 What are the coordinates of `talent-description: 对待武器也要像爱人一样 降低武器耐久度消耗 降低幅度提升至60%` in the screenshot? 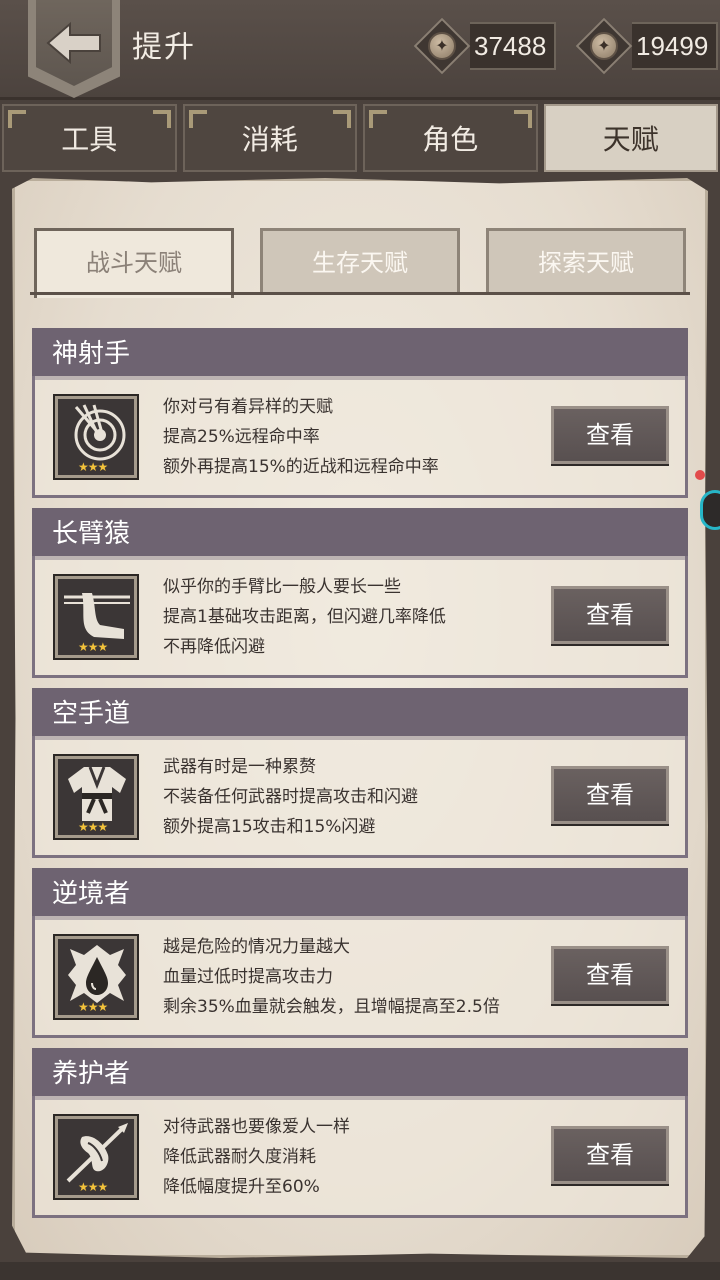 It's located at (256, 1157).